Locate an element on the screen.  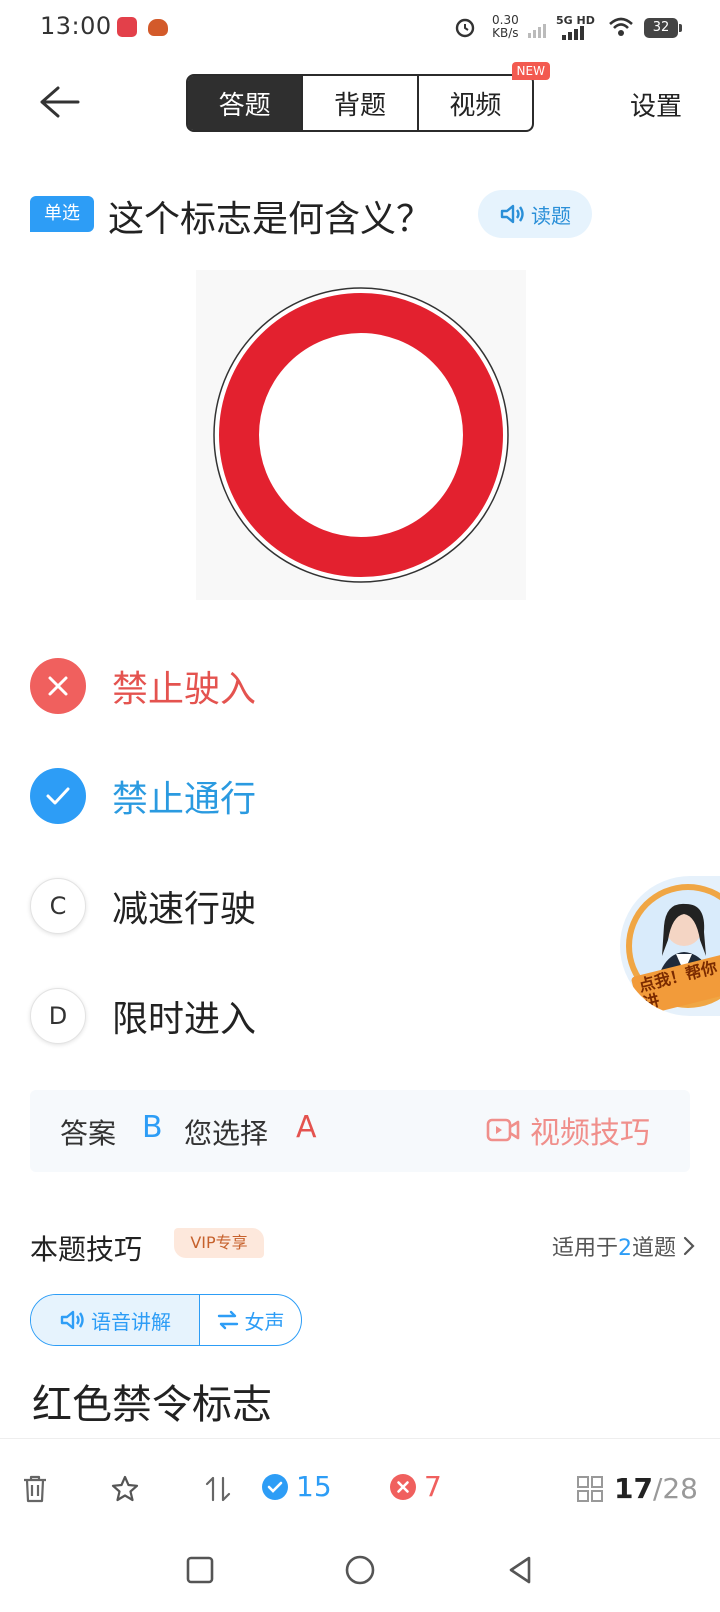
option-key: C is located at coordinates (58, 906).